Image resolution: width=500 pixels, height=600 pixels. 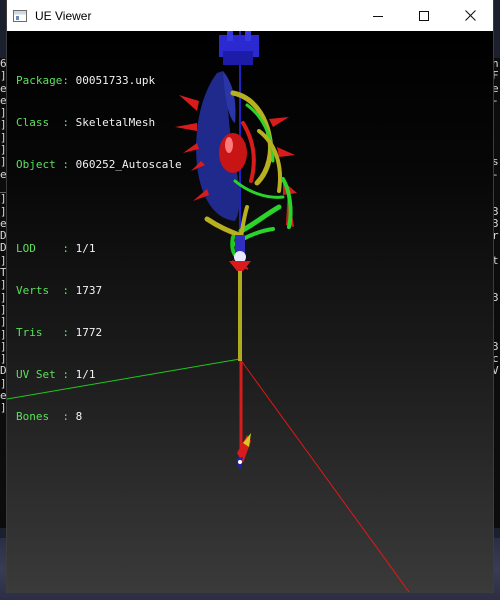 I want to click on info-label-package: Package, so click(x=39, y=80).